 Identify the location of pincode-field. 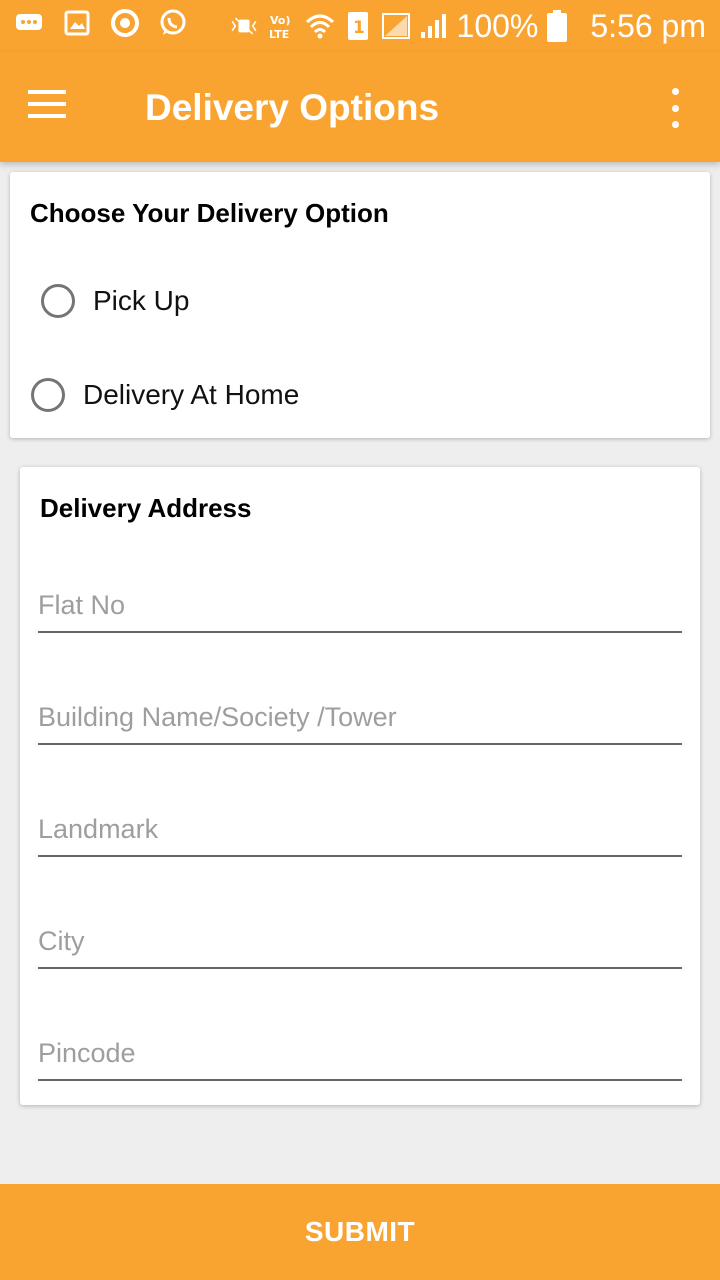
(360, 1056).